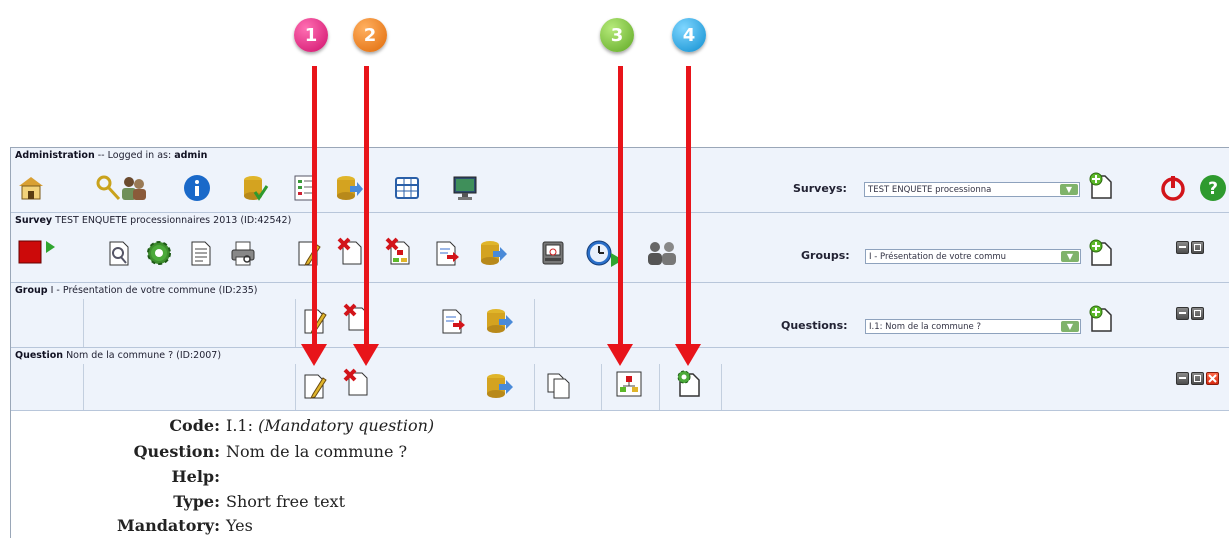 This screenshot has height=538, width=1229. I want to click on groups-select: I - Présentation de votre commu ▼, so click(973, 256).